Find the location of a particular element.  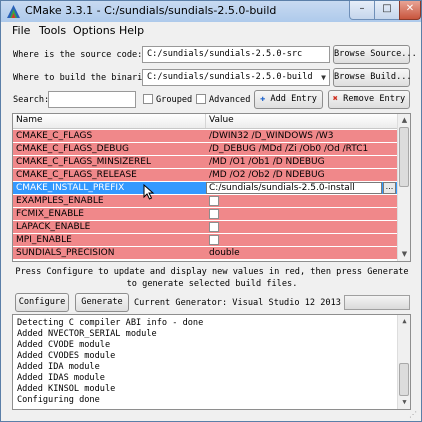

chevron-down-icon: ▼ is located at coordinates (323, 77).